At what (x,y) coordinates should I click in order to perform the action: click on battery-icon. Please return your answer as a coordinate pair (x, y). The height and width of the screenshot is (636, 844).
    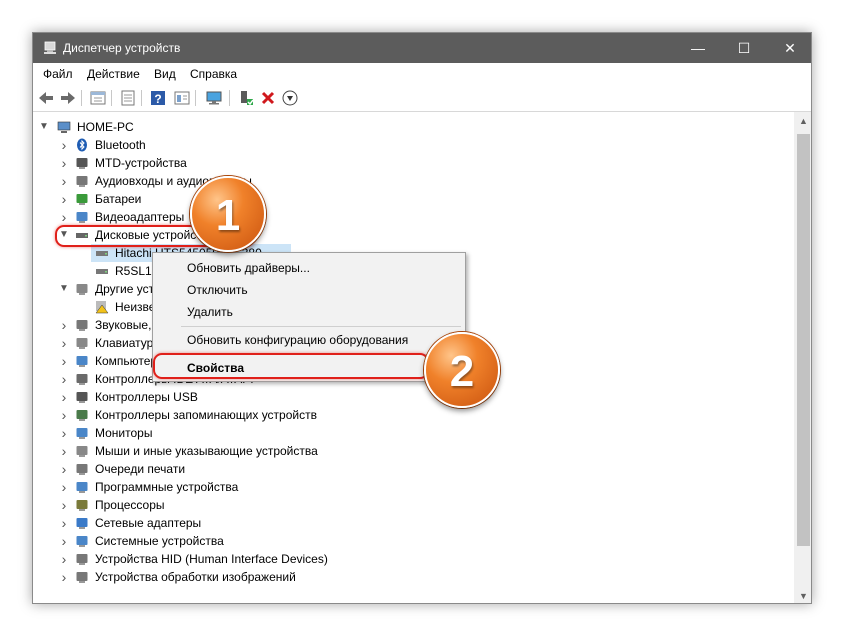
    Looking at the image, I should click on (82, 199).